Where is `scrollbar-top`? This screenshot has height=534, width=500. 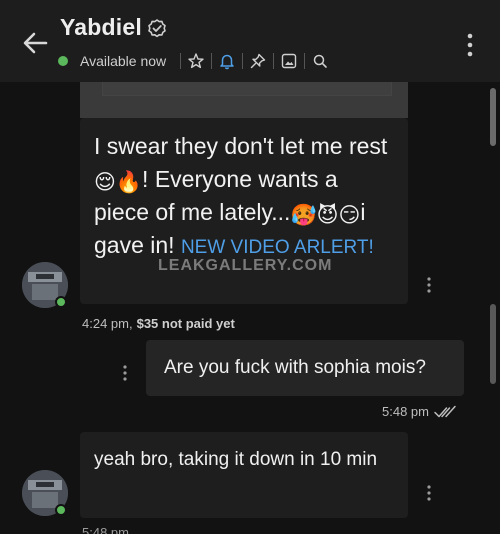
scrollbar-top is located at coordinates (493, 117).